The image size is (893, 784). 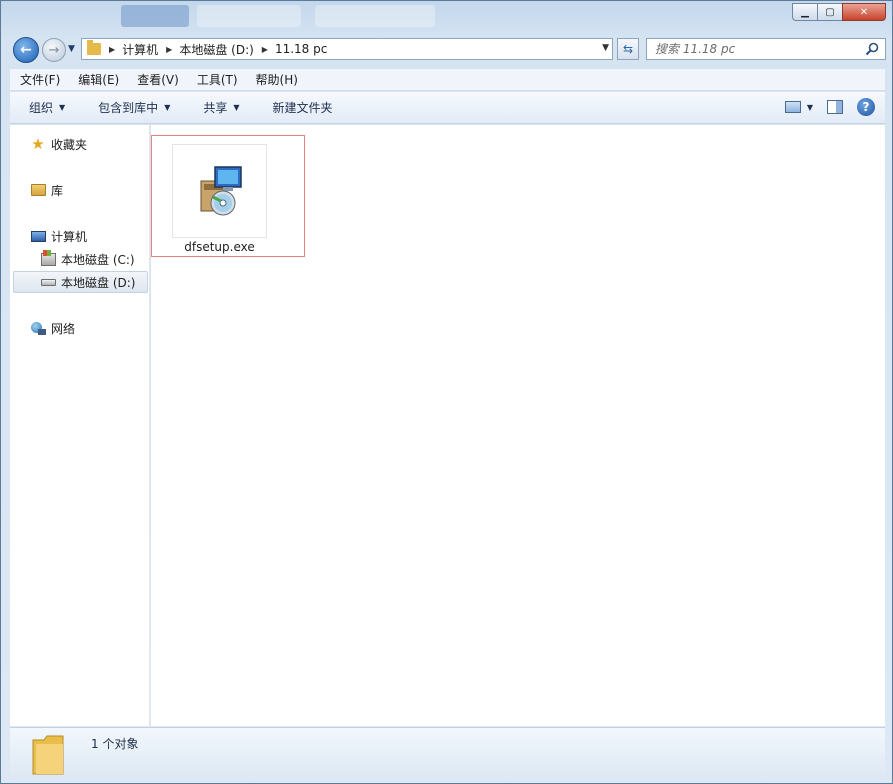 I want to click on nav-item-drive-d: 本地磁盘 (D:), so click(x=80, y=282).